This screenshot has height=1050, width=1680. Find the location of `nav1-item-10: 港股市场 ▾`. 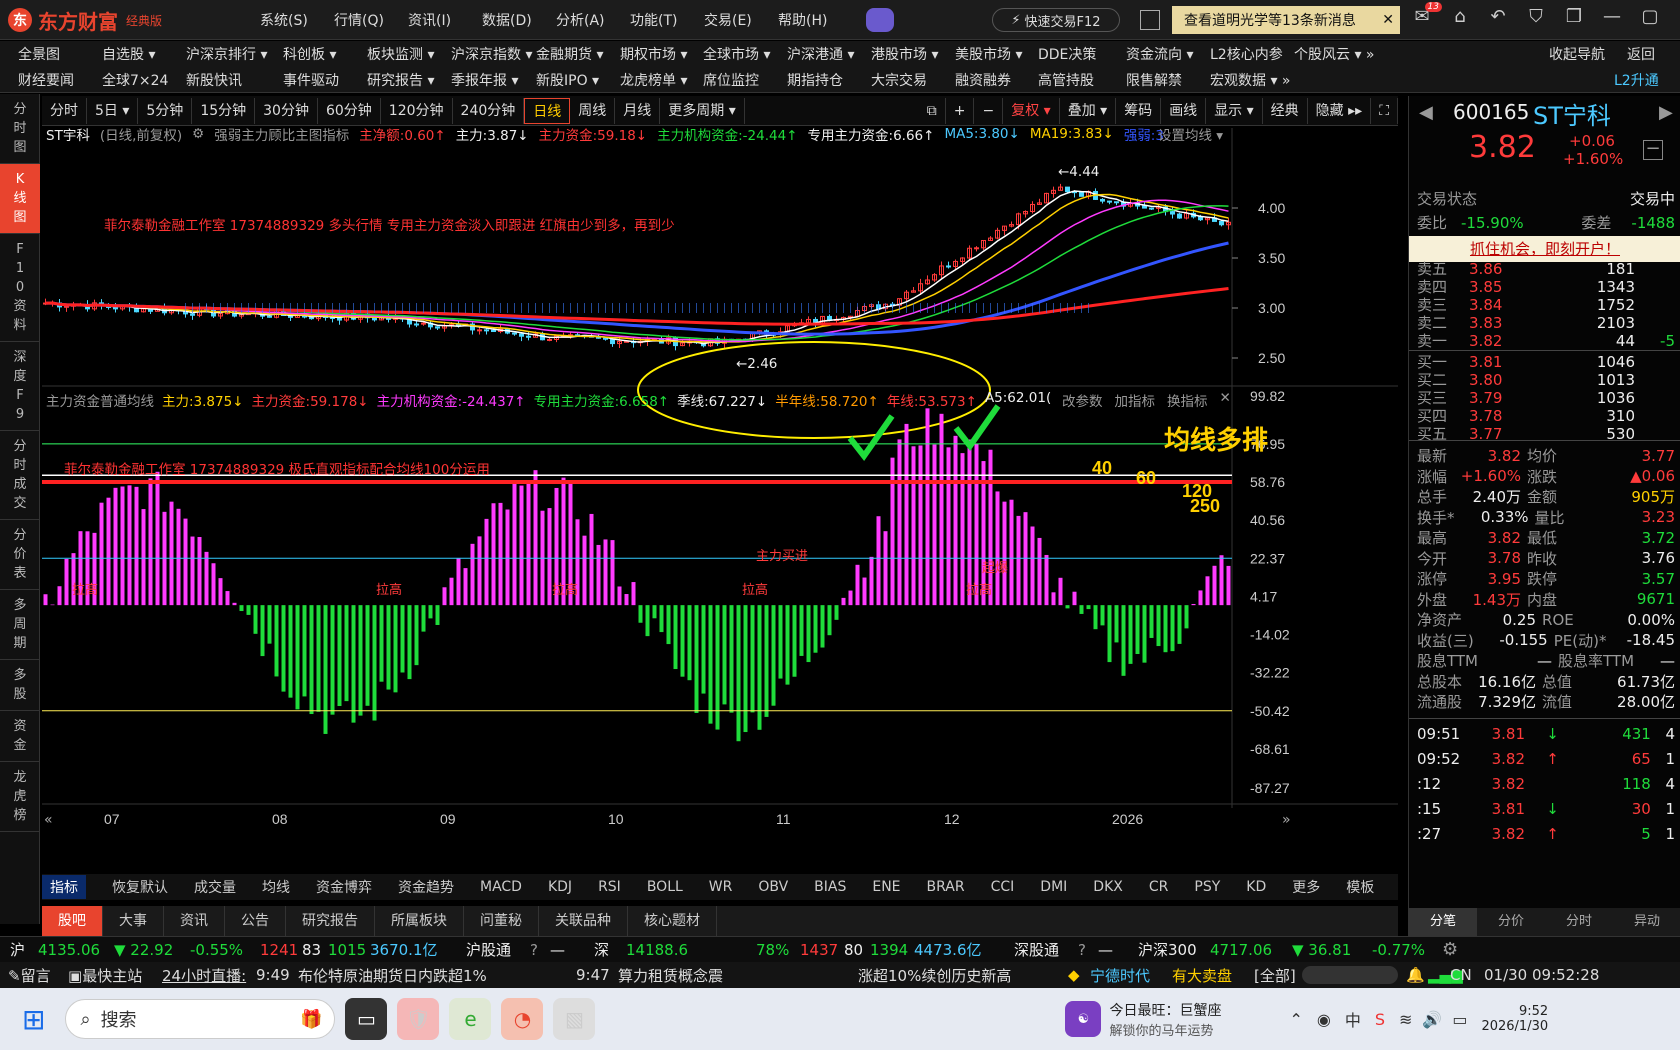

nav1-item-10: 港股市场 ▾ is located at coordinates (904, 54).